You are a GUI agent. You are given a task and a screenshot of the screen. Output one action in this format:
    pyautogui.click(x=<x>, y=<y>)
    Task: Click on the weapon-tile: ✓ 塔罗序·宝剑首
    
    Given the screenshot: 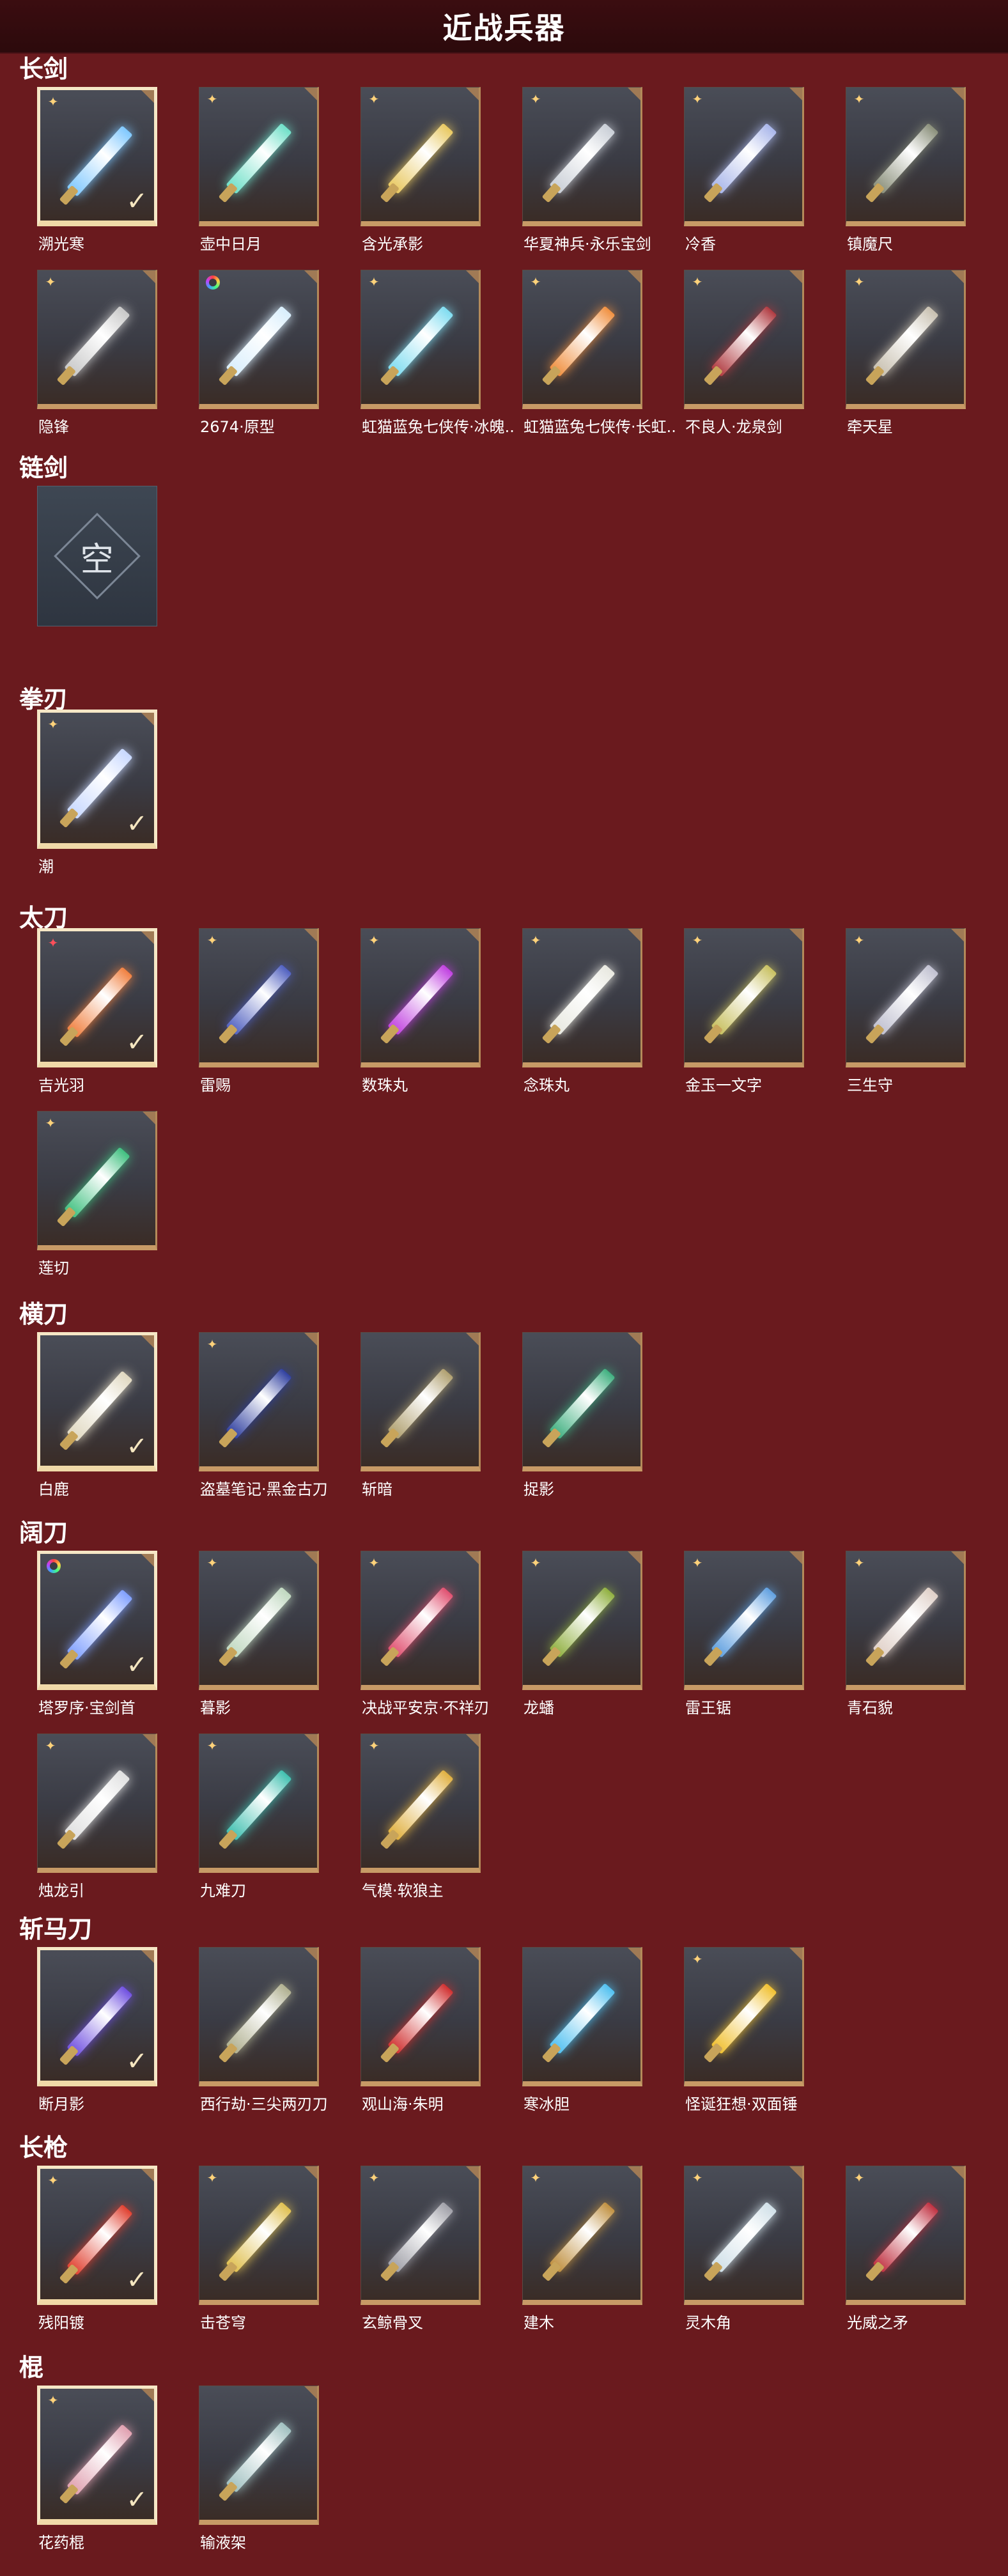 What is the action you would take?
    pyautogui.click(x=99, y=1634)
    